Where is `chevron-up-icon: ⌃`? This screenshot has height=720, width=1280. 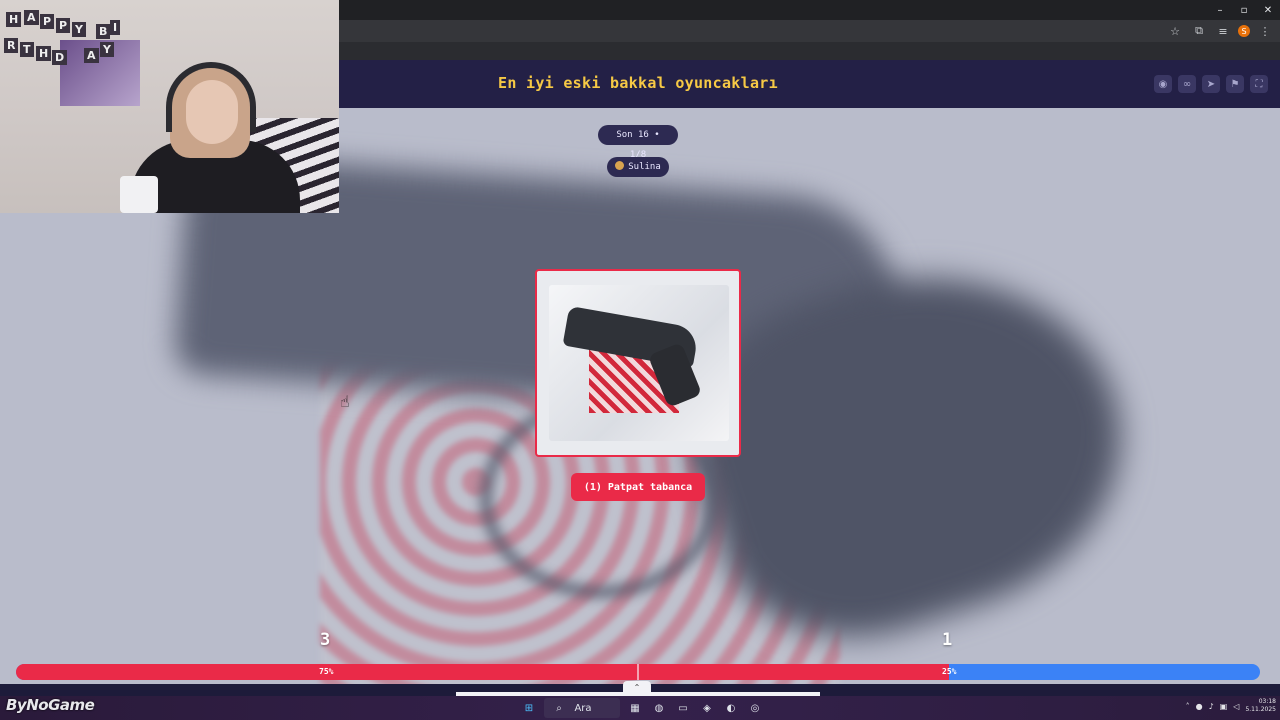 chevron-up-icon: ⌃ is located at coordinates (637, 688).